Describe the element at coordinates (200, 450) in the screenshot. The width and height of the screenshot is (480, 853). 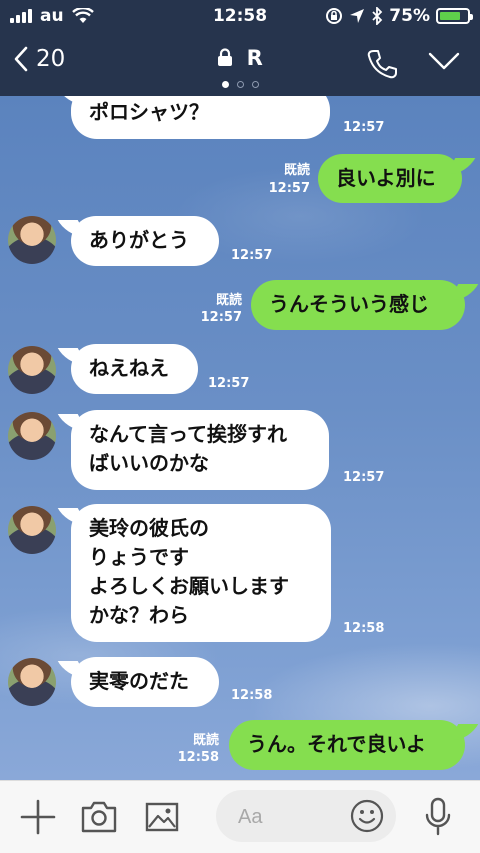
I see `message-bubble-incoming: なんて言って挨拶すれ ばいいのかな` at that location.